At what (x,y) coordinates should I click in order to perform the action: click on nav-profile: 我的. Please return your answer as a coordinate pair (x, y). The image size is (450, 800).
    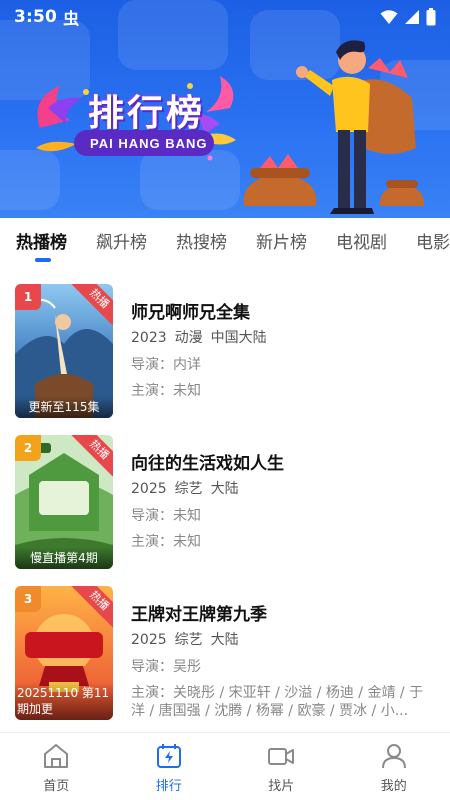
    Looking at the image, I should click on (394, 766).